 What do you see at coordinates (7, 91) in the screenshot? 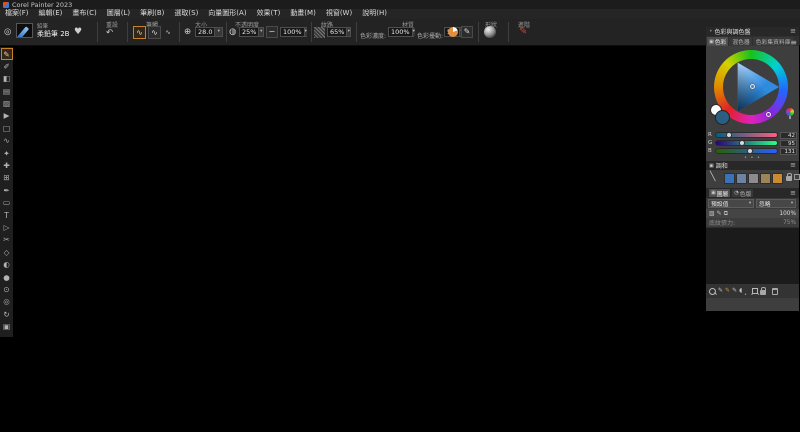
I see `gradient-tool: ▤` at bounding box center [7, 91].